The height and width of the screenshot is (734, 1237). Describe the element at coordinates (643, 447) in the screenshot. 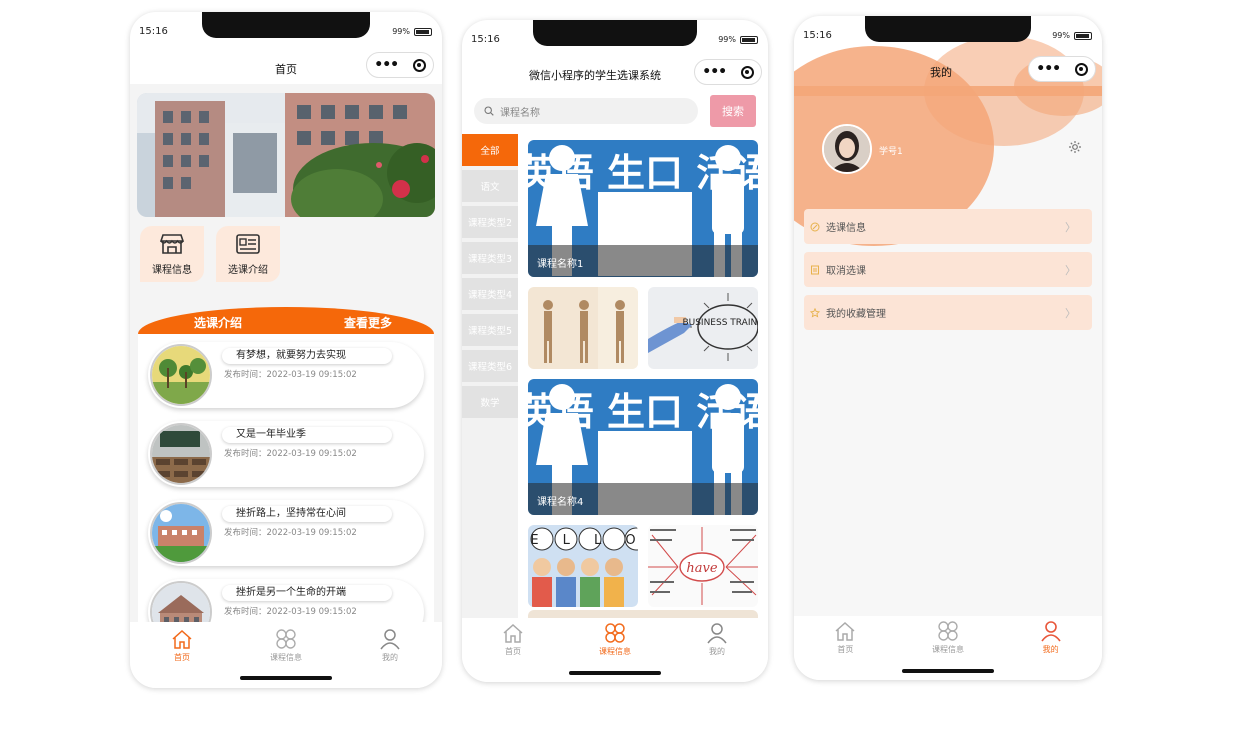

I see `course-card: 英语 生口 活语 课程名称4` at that location.